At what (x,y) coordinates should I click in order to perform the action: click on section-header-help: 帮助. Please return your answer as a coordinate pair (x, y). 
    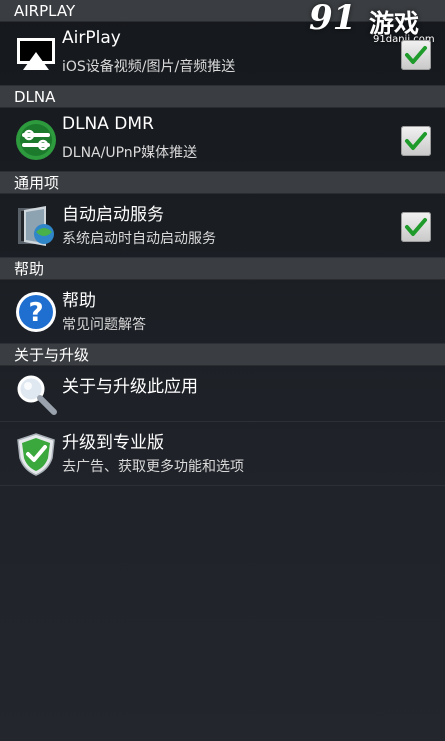
    Looking at the image, I should click on (222, 269).